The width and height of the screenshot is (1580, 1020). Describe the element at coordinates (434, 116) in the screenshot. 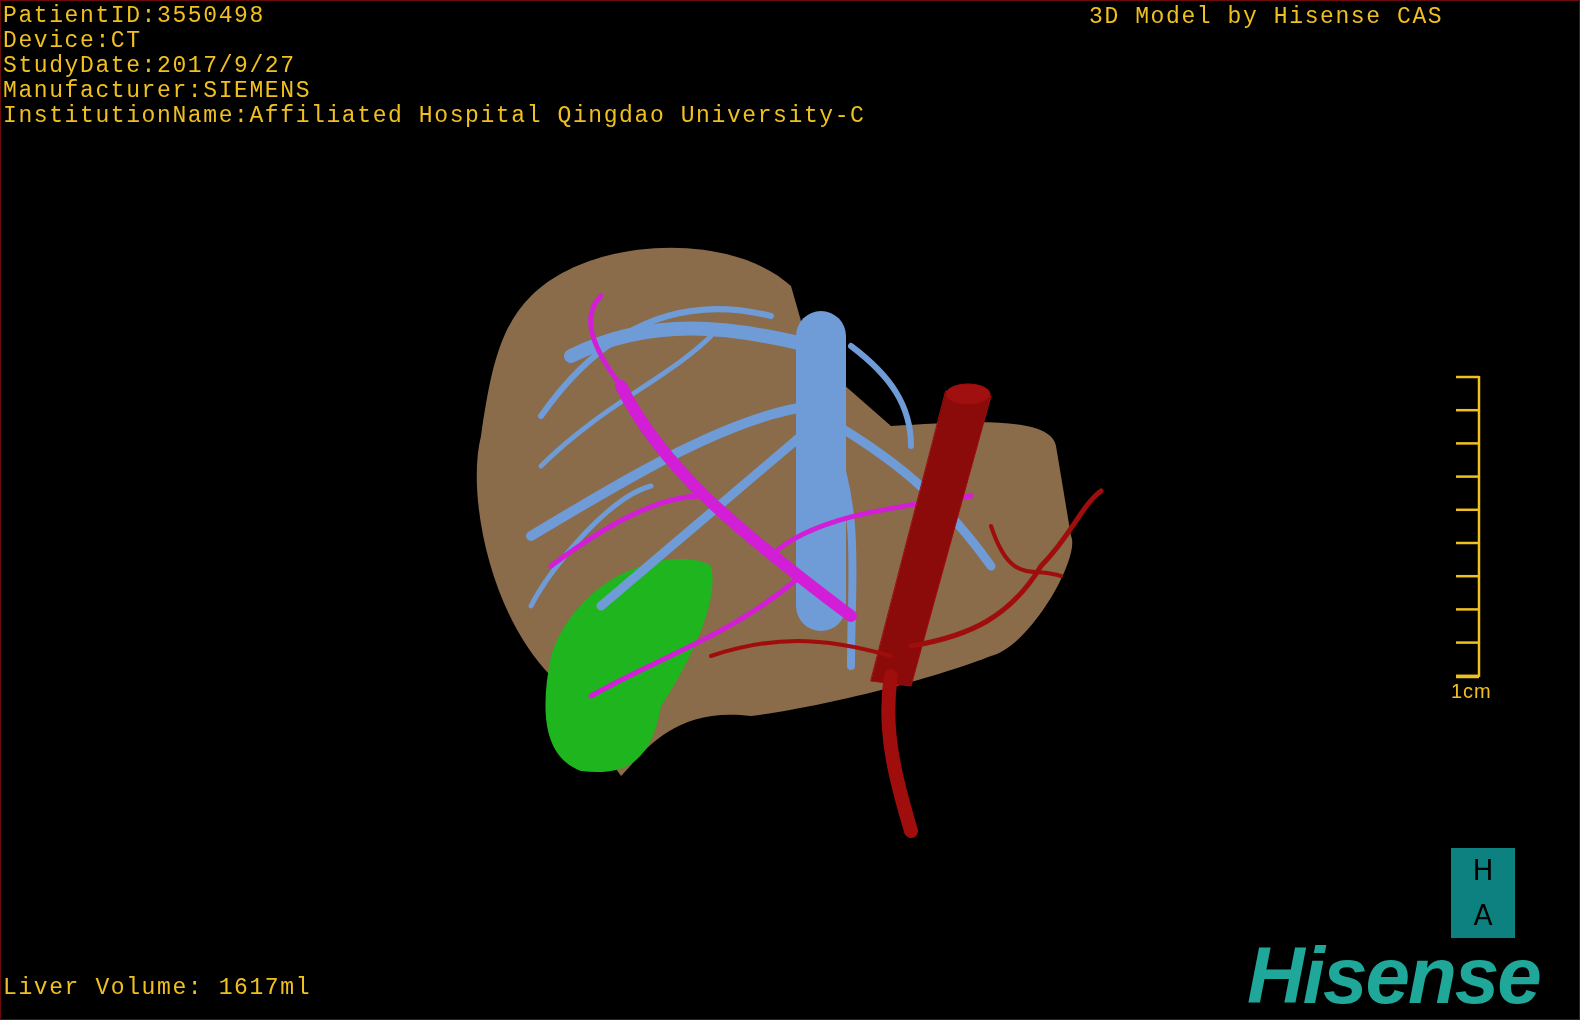

I see `study-info-line: InstitutionName:Affiliated Hospital Qingdao University-C` at that location.